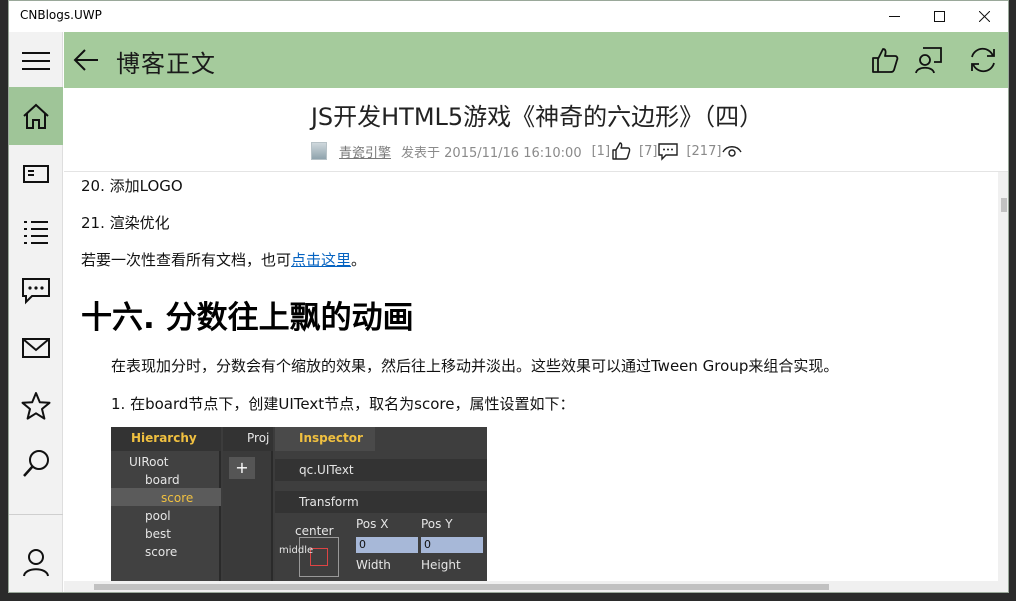 Image resolution: width=1016 pixels, height=601 pixels. I want to click on horizontal-scroll-thumb, so click(461, 587).